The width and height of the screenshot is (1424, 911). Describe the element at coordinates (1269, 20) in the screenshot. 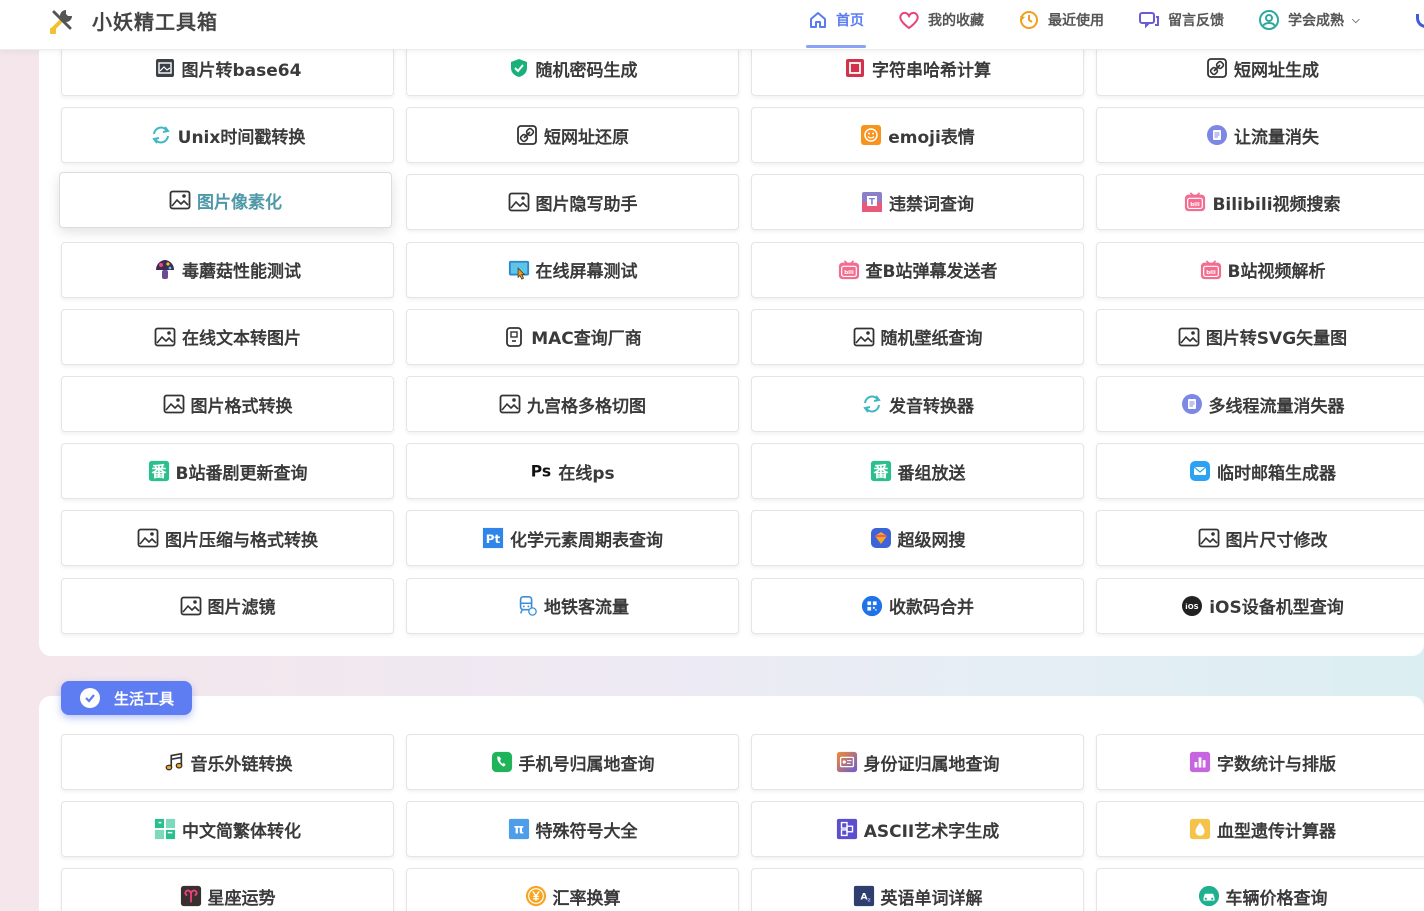

I see `user-icon` at that location.